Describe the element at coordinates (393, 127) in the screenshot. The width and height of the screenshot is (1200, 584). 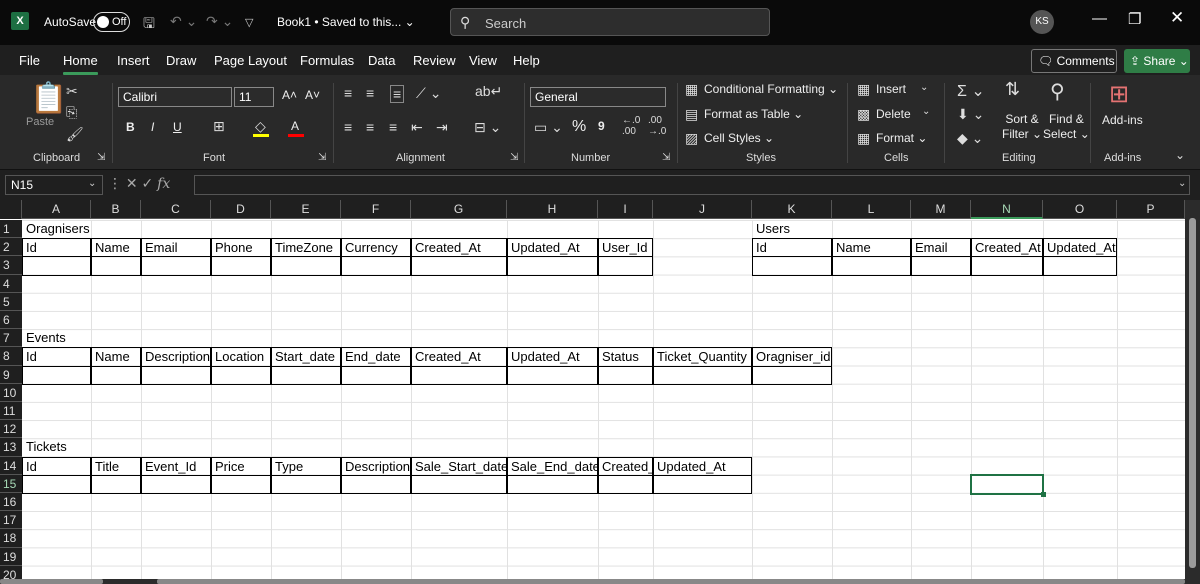
I see `align-right-icon: ≡` at that location.